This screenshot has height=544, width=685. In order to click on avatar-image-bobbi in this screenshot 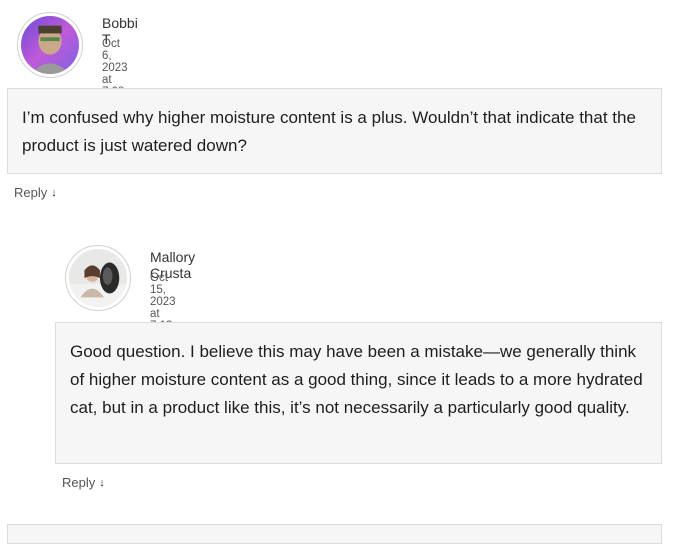, I will do `click(50, 45)`.